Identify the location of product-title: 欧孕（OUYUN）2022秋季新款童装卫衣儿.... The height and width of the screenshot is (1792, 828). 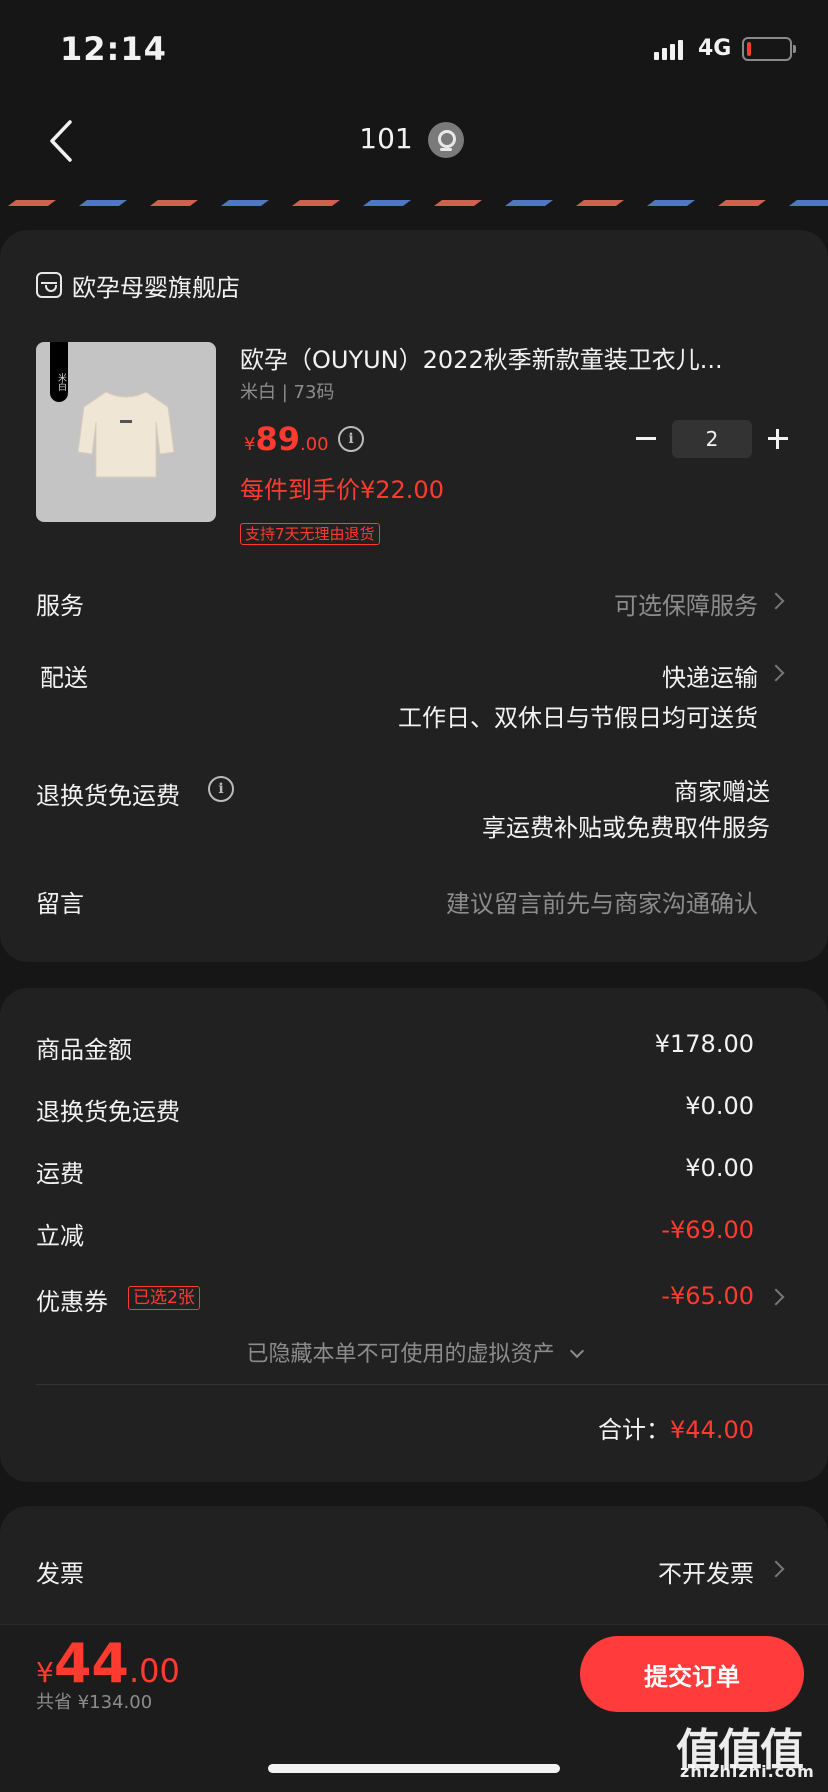
(510, 357).